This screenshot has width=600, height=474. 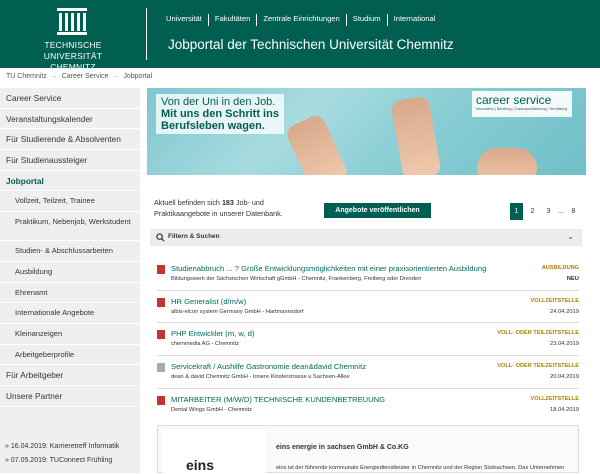 What do you see at coordinates (377, 210) in the screenshot?
I see `publish-offers-button: Angebote veröffentlichen` at bounding box center [377, 210].